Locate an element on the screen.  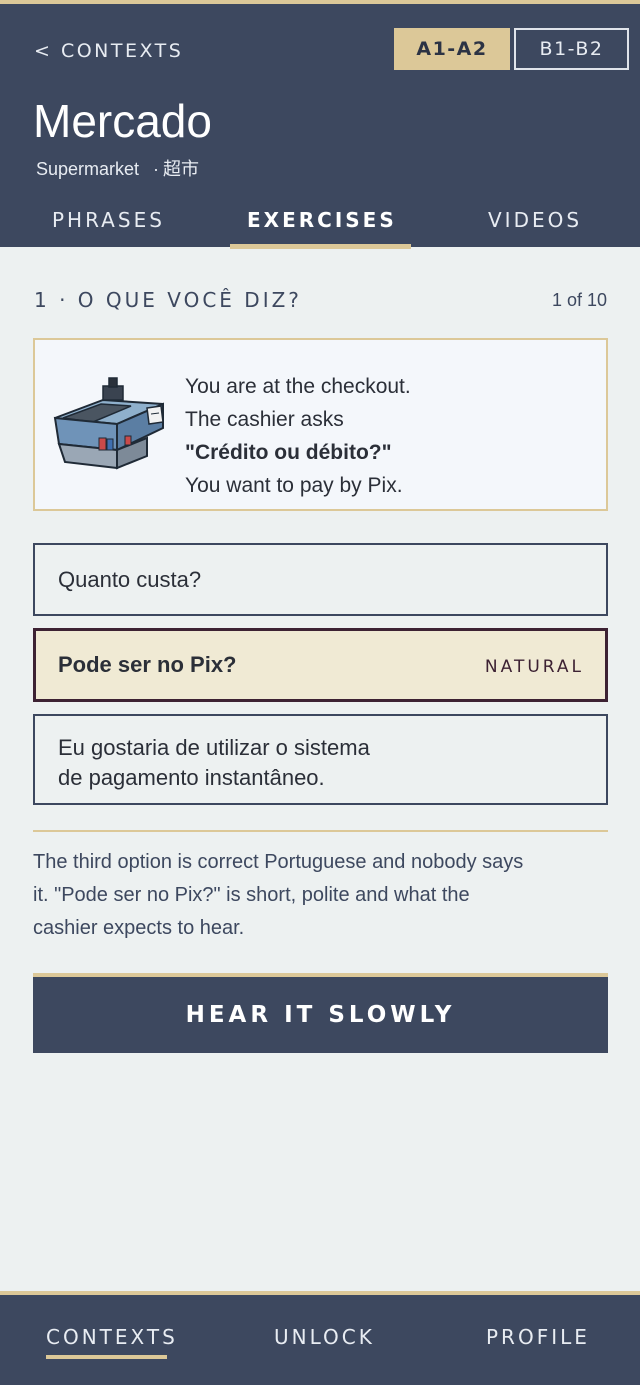
active-tab-indicator is located at coordinates (320, 246).